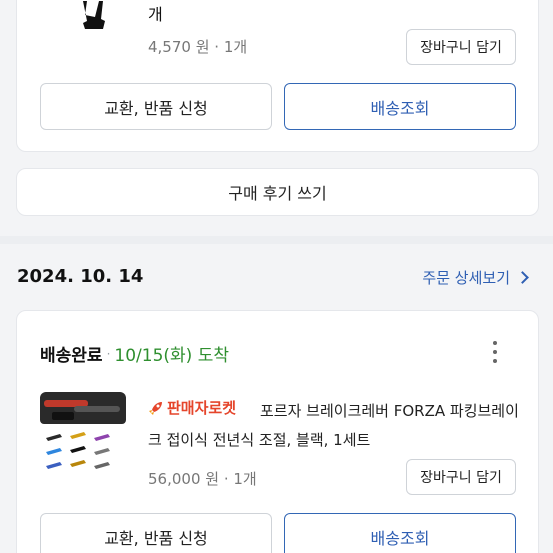 This screenshot has height=553, width=553. What do you see at coordinates (155, 408) in the screenshot?
I see `rocket-icon` at bounding box center [155, 408].